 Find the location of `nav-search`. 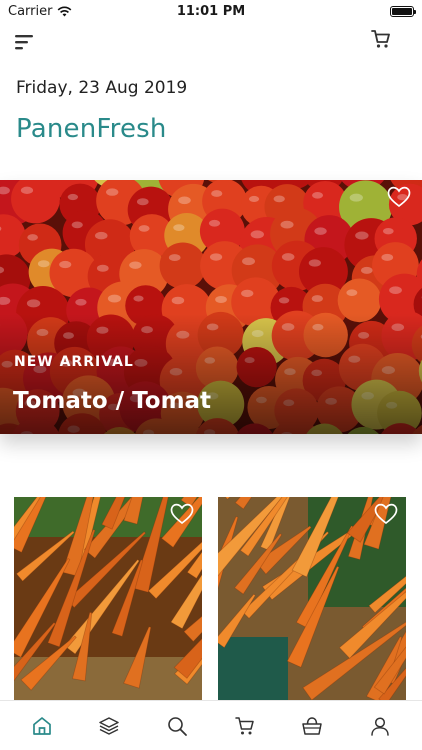

nav-search is located at coordinates (177, 726).